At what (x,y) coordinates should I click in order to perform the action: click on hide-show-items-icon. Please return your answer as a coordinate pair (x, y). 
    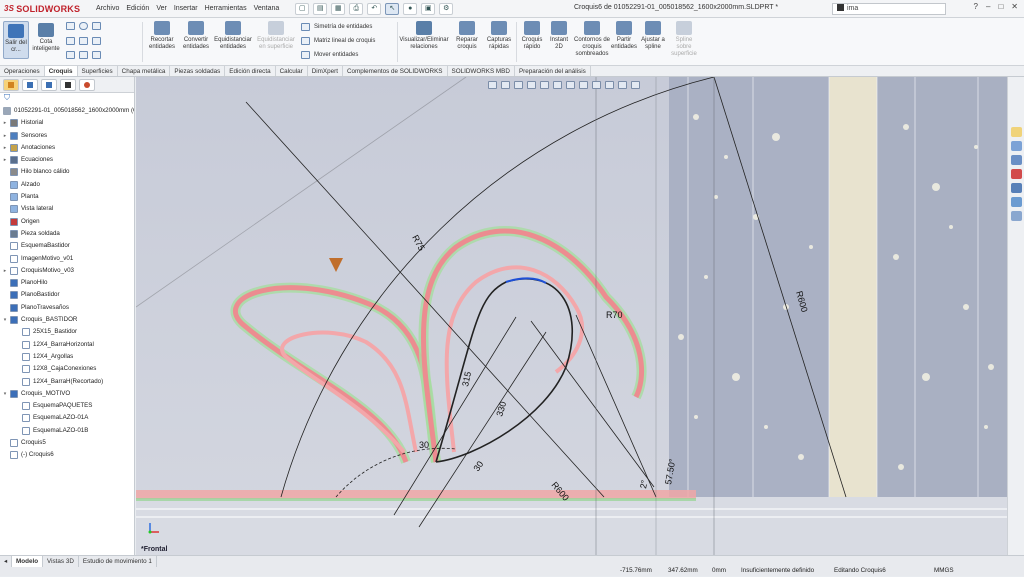
    Looking at the image, I should click on (583, 85).